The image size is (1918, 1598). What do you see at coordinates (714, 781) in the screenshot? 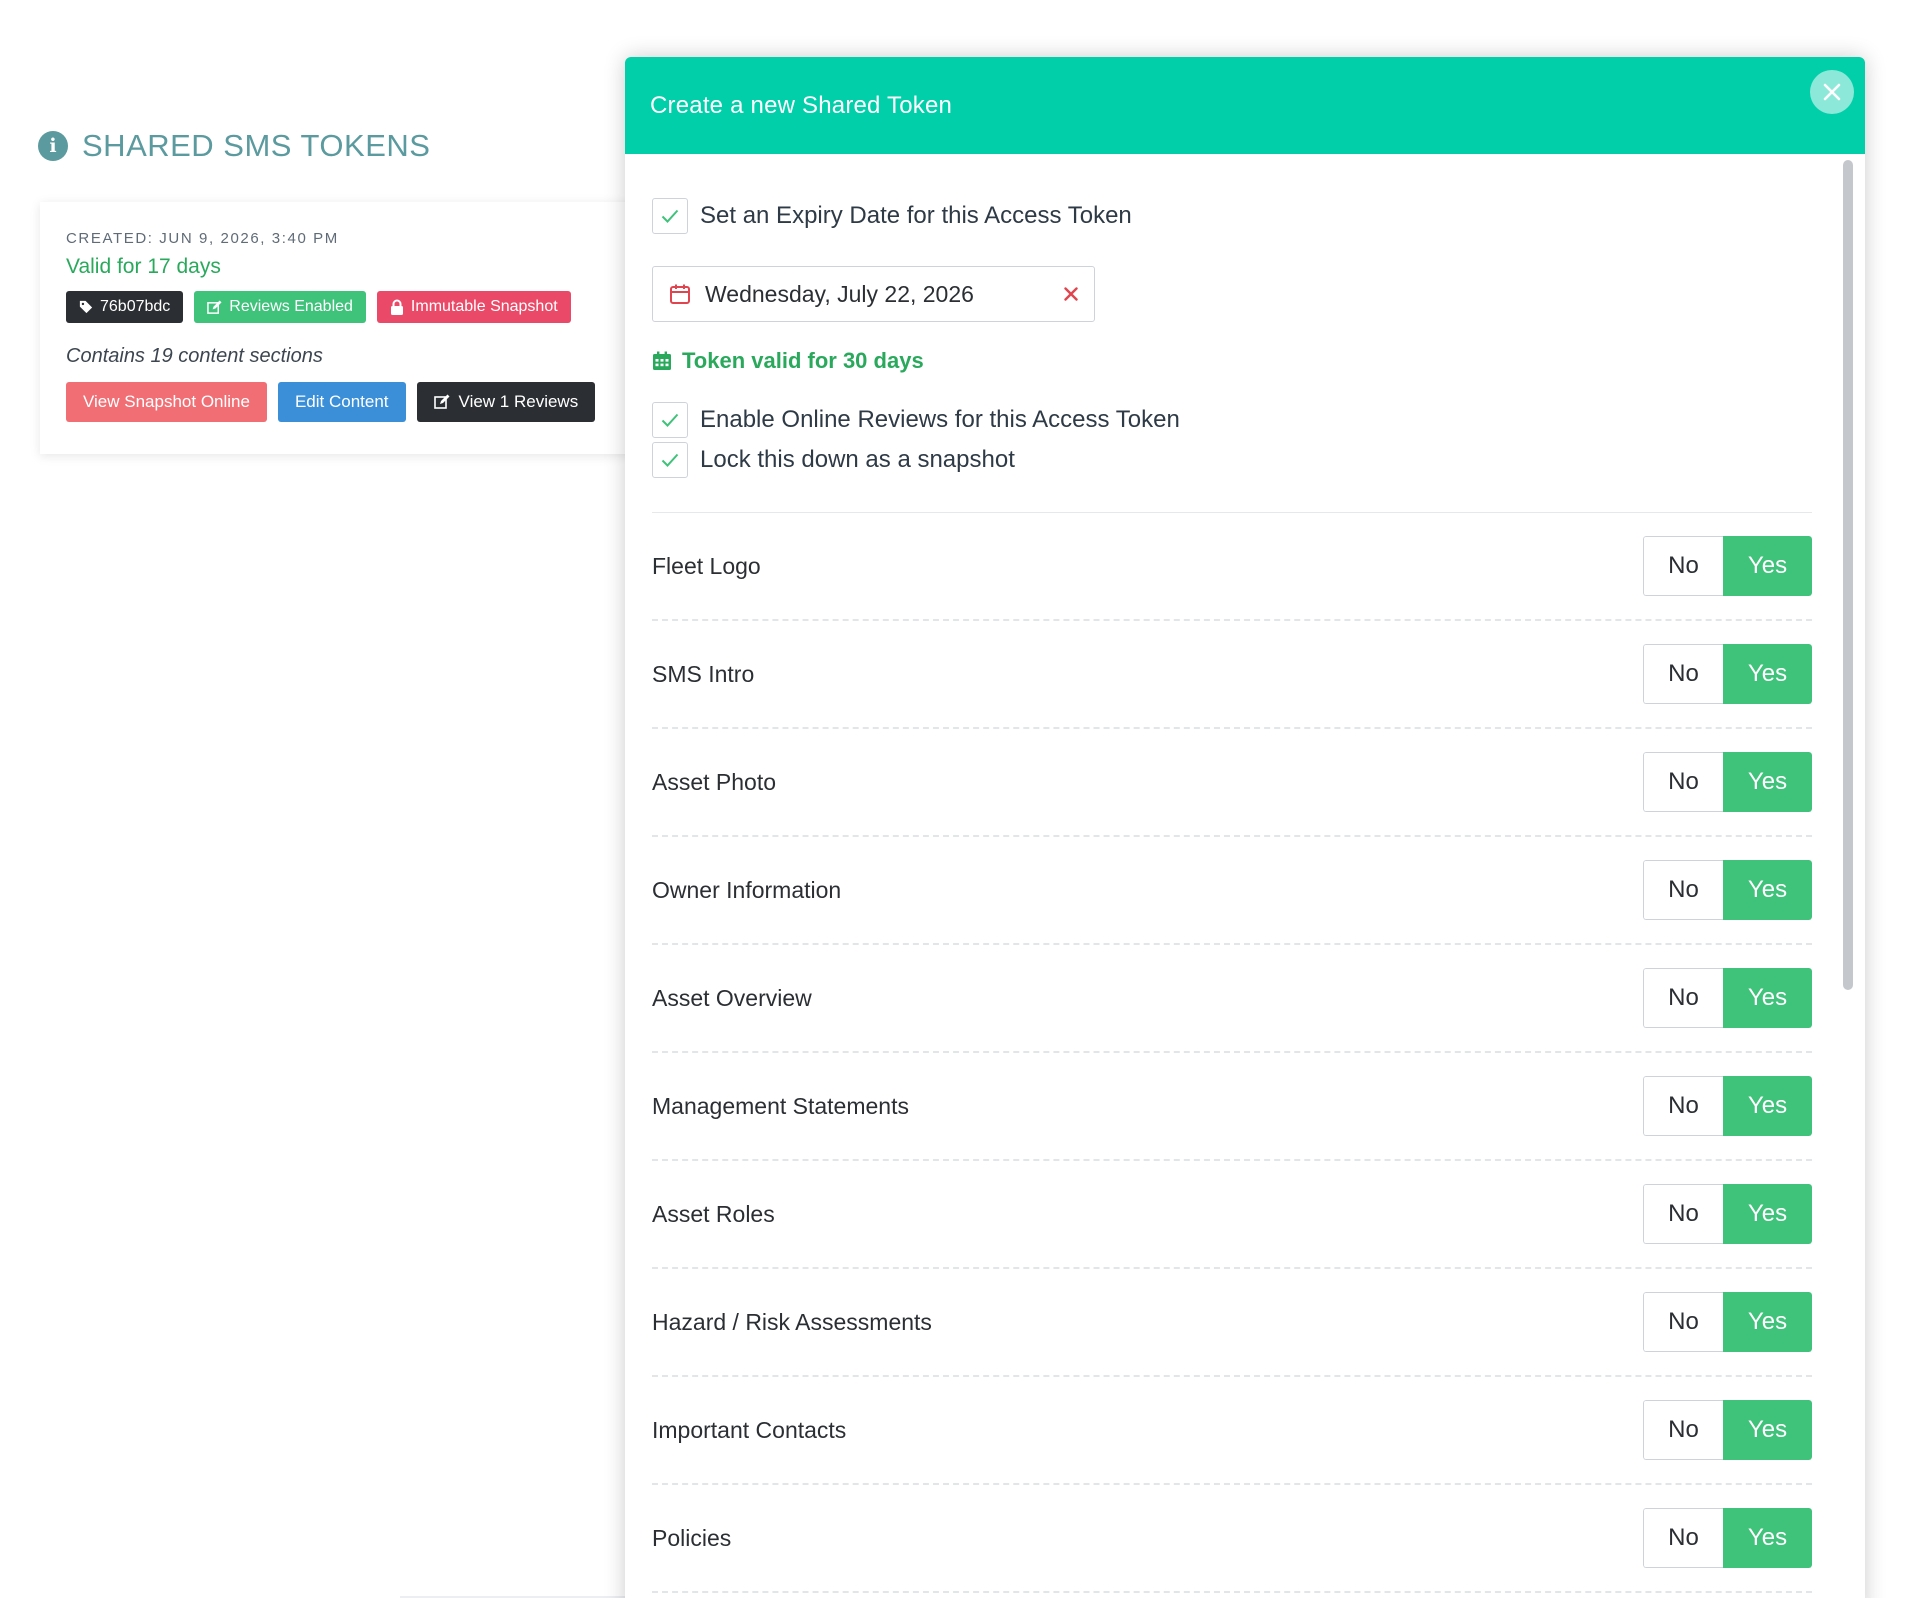
I see `section-label: Asset Photo` at bounding box center [714, 781].